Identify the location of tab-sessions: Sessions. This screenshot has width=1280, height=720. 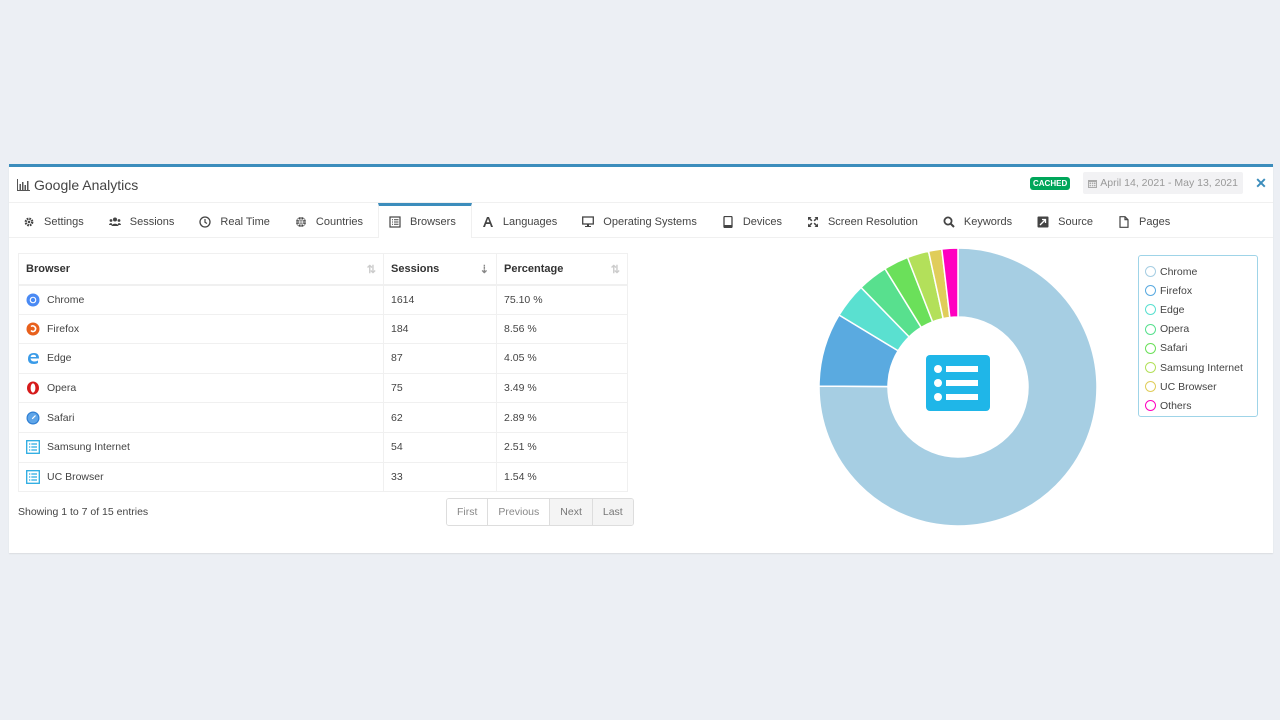
(144, 220).